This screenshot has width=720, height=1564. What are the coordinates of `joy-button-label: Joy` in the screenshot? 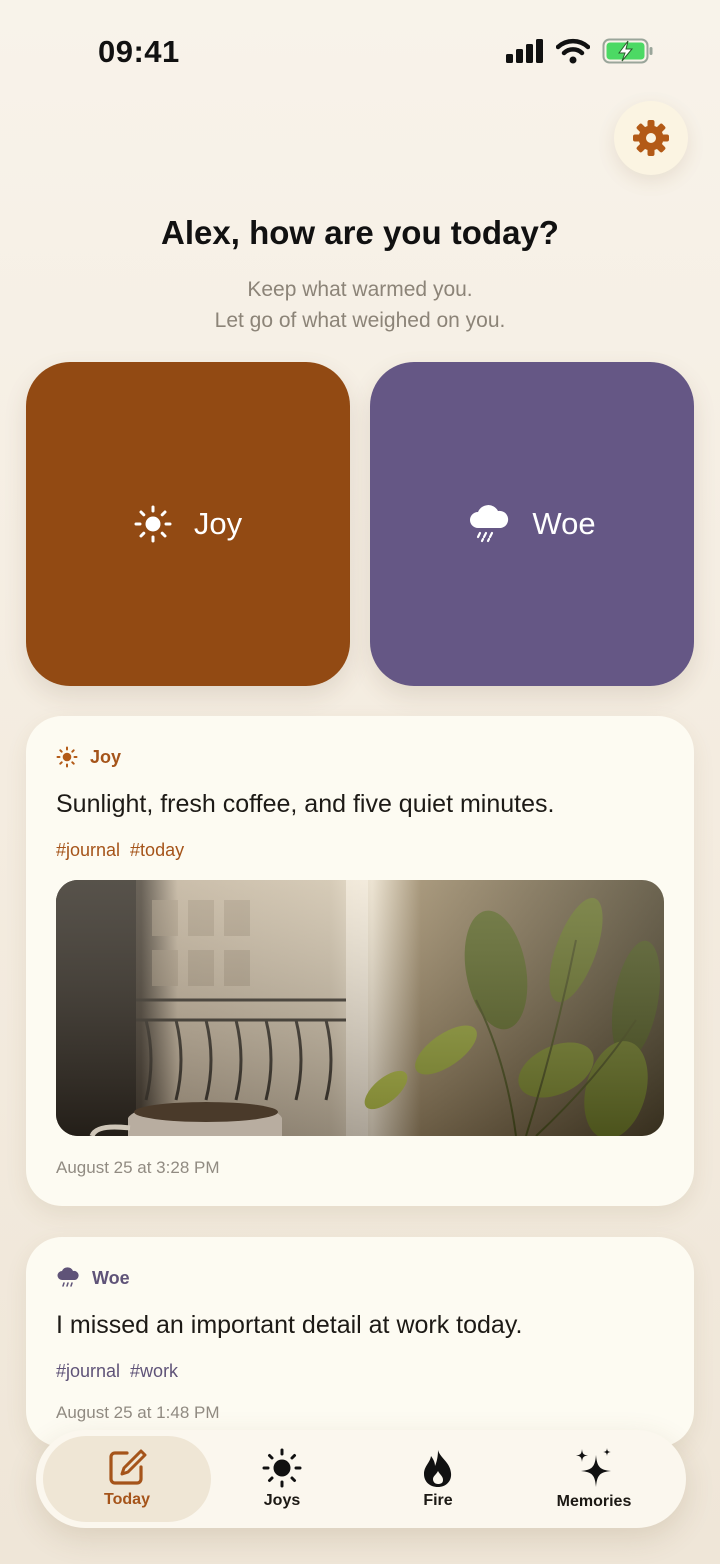 It's located at (218, 523).